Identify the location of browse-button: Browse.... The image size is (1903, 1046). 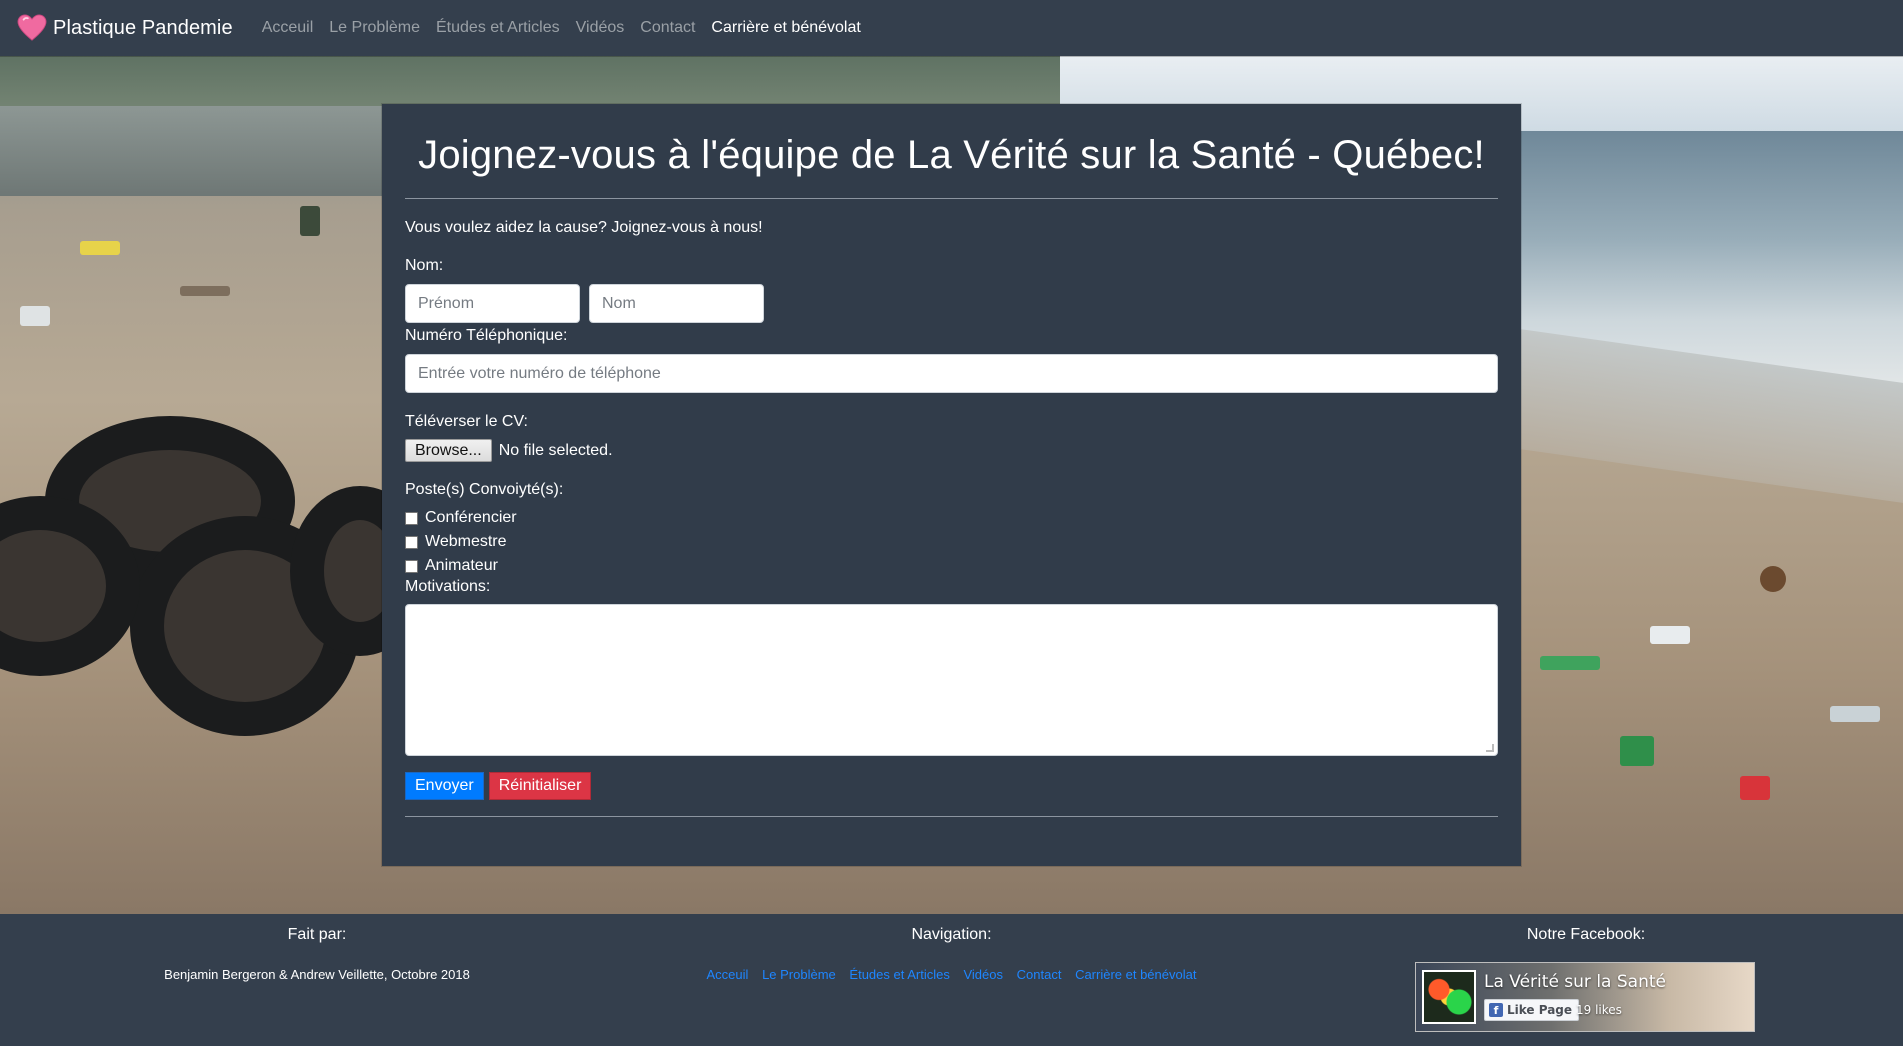
(448, 450).